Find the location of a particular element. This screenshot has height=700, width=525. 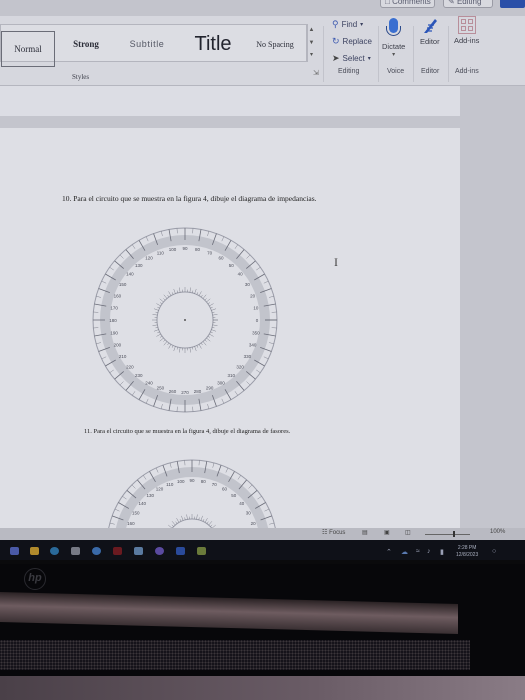

find-button: ⚲ Find ▾ is located at coordinates (347, 24).